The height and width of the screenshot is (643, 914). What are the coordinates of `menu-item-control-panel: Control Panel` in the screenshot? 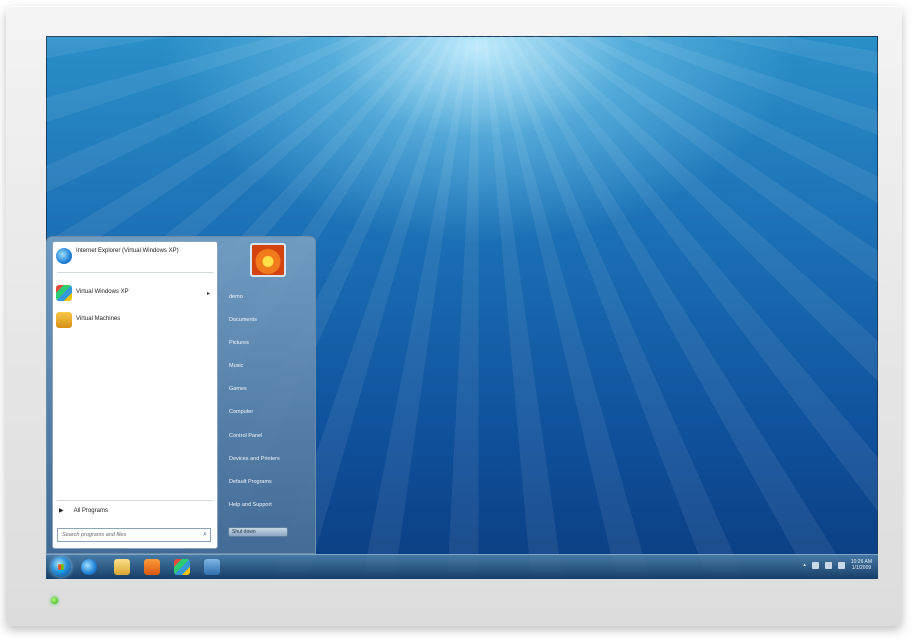 It's located at (245, 436).